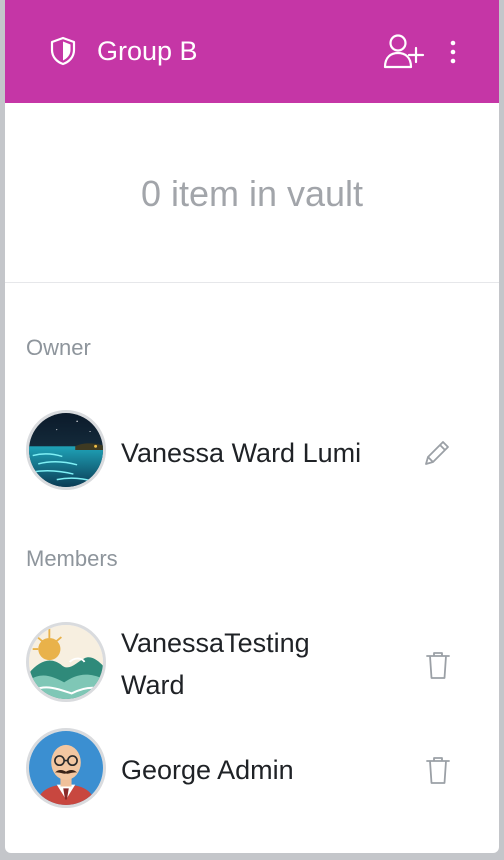 The height and width of the screenshot is (860, 504). Describe the element at coordinates (252, 51) in the screenshot. I see `group-header: Group B` at that location.